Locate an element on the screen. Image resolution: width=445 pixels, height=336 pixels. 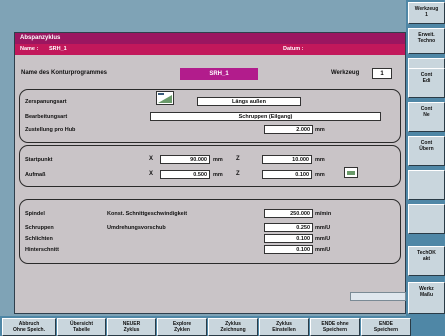
name-label: Name : is located at coordinates (29, 49).